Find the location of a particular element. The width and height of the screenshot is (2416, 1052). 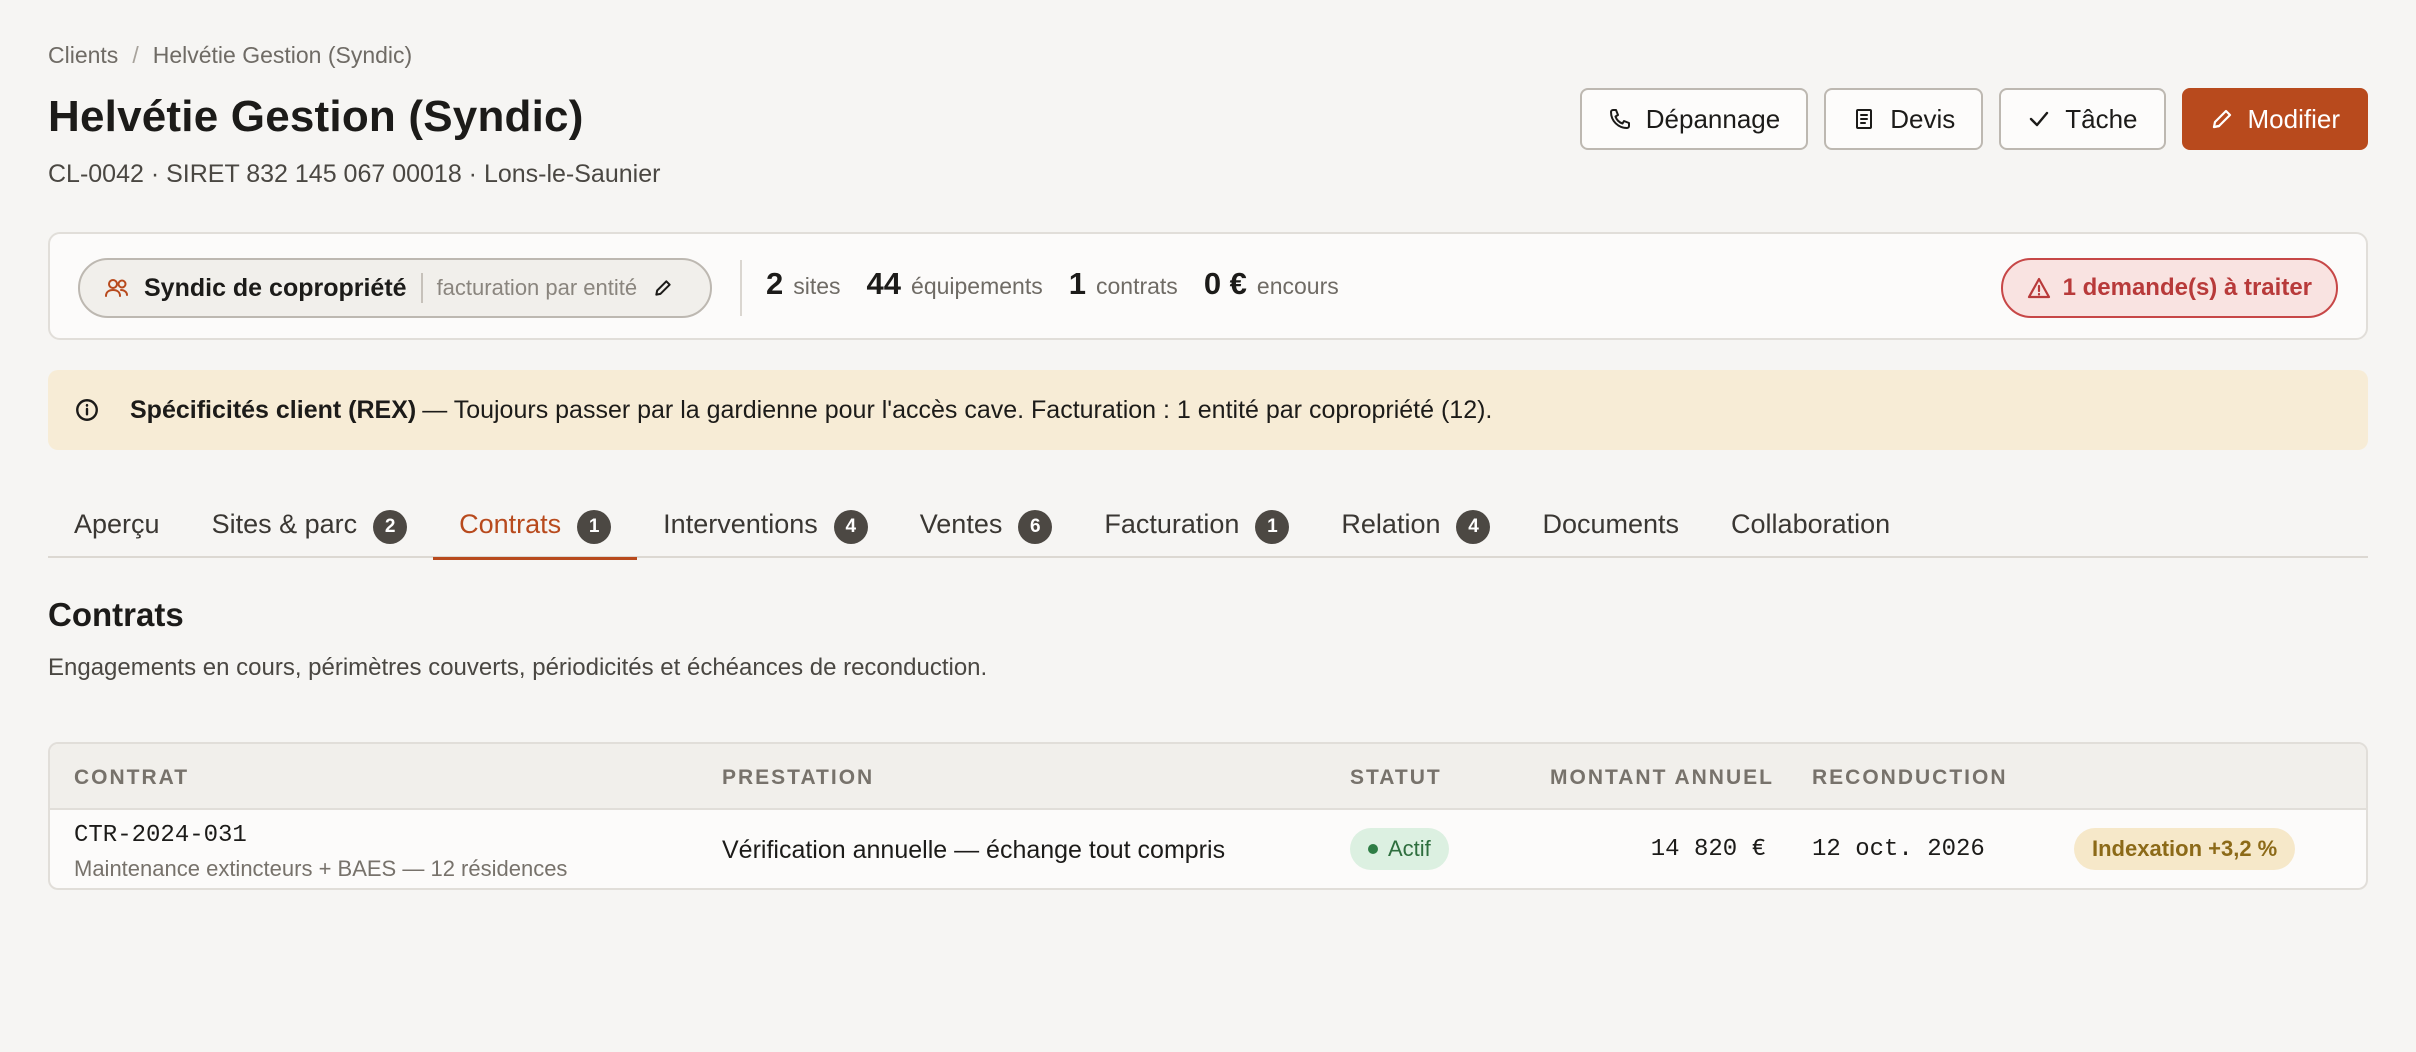

document-icon is located at coordinates (1864, 119).